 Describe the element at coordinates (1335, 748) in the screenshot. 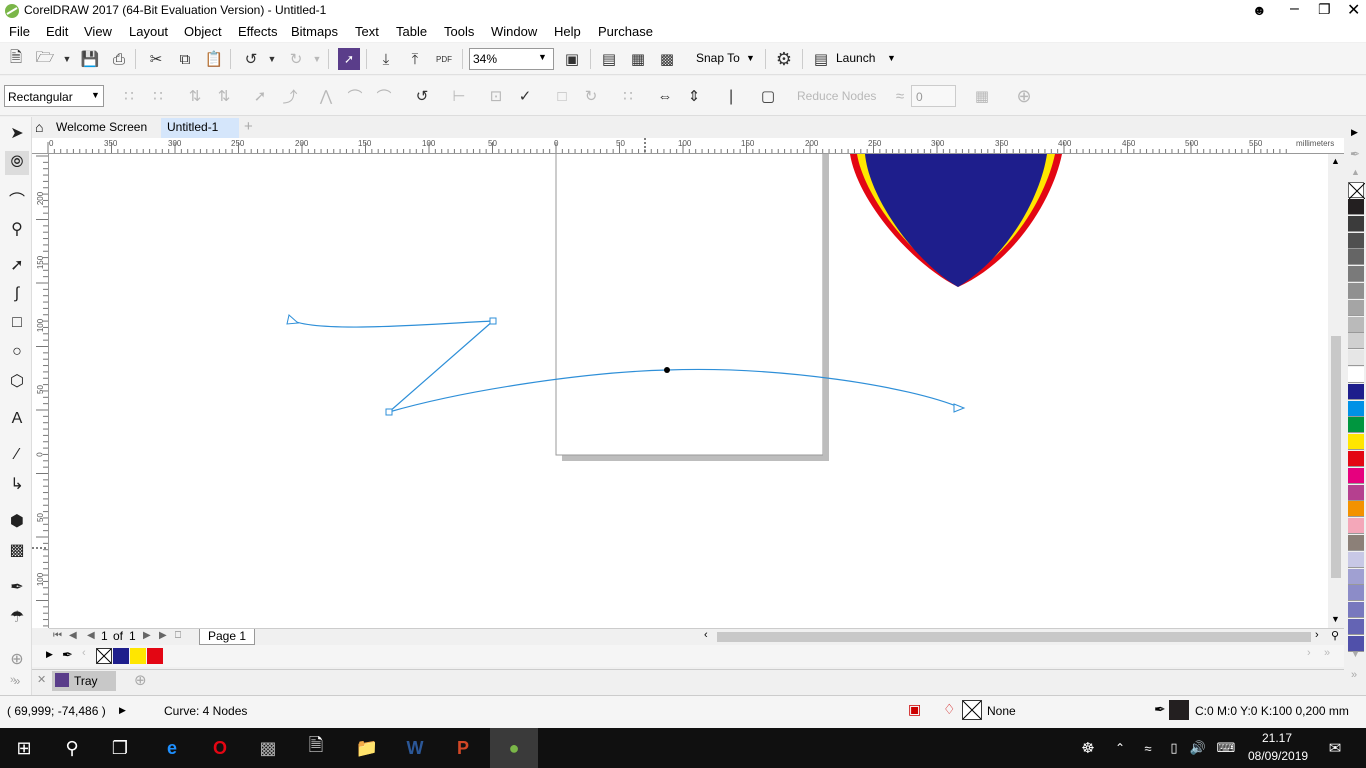

I see `notifications-icon: ✉` at that location.